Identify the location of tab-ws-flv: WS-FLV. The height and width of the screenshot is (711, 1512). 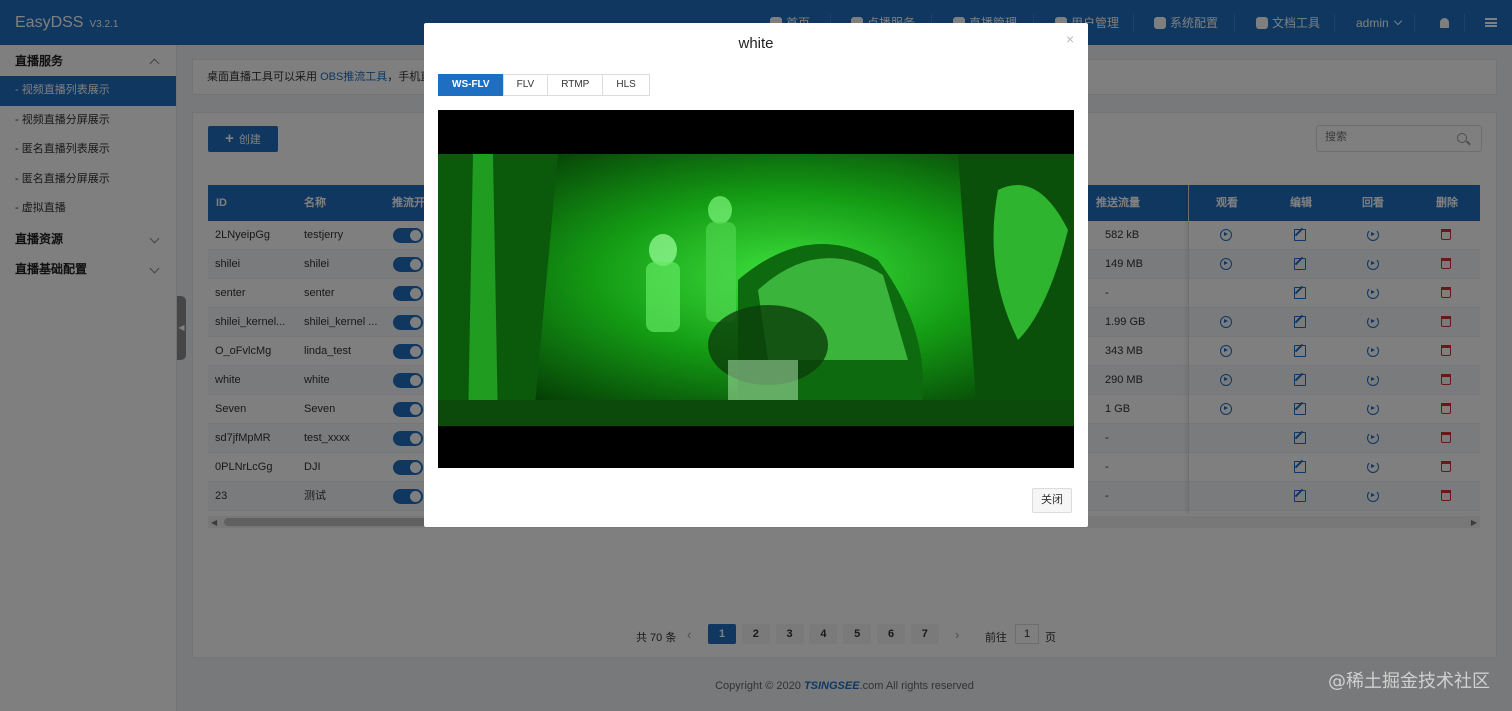
(471, 85).